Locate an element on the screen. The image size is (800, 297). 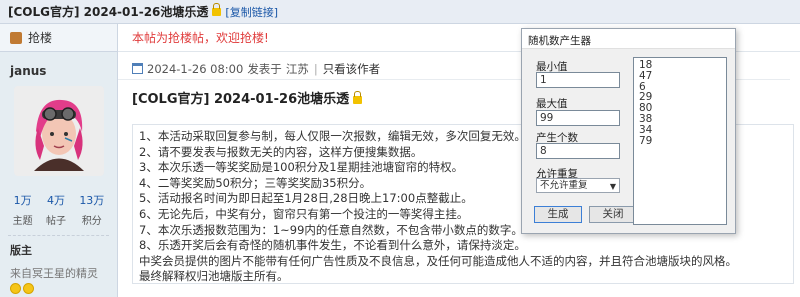
generate-button: 生成 is located at coordinates (558, 214).